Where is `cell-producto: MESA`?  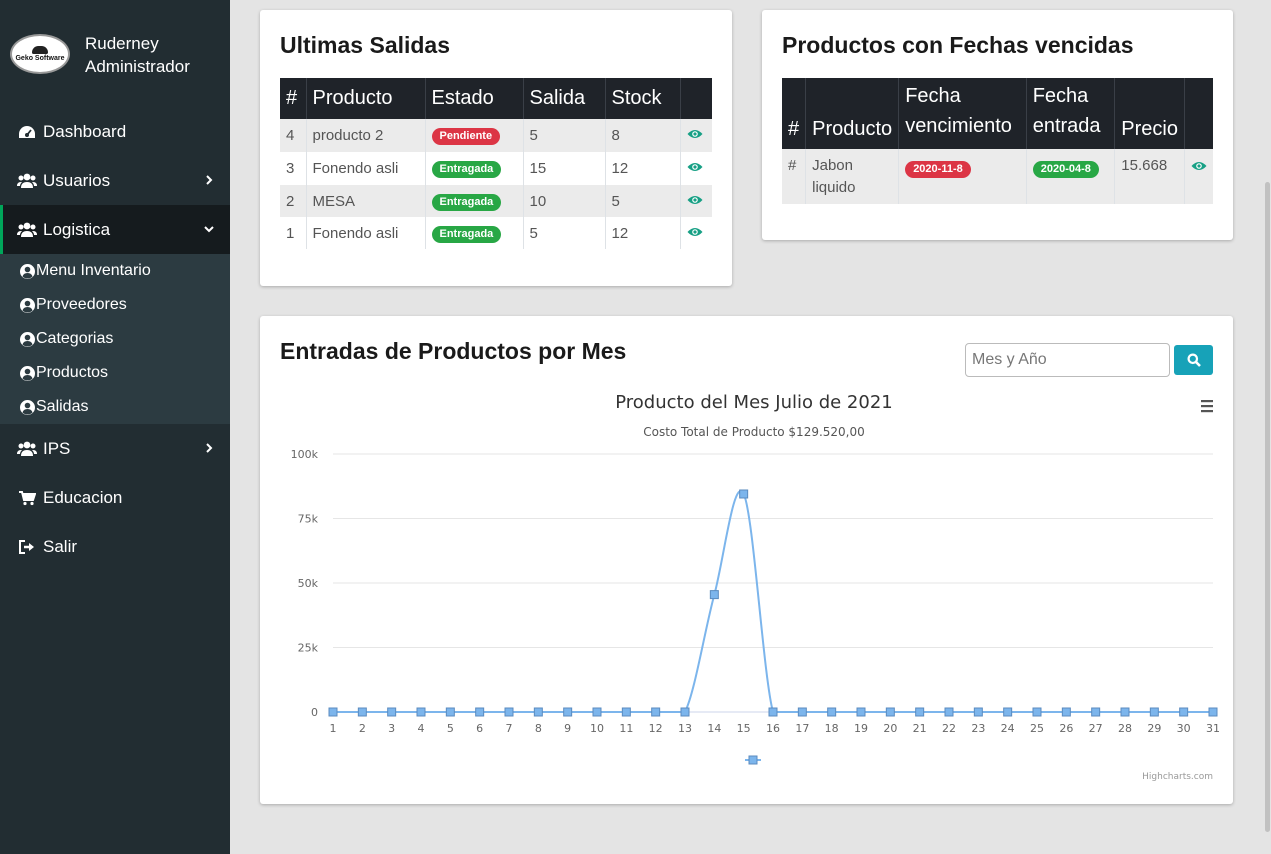 cell-producto: MESA is located at coordinates (365, 201).